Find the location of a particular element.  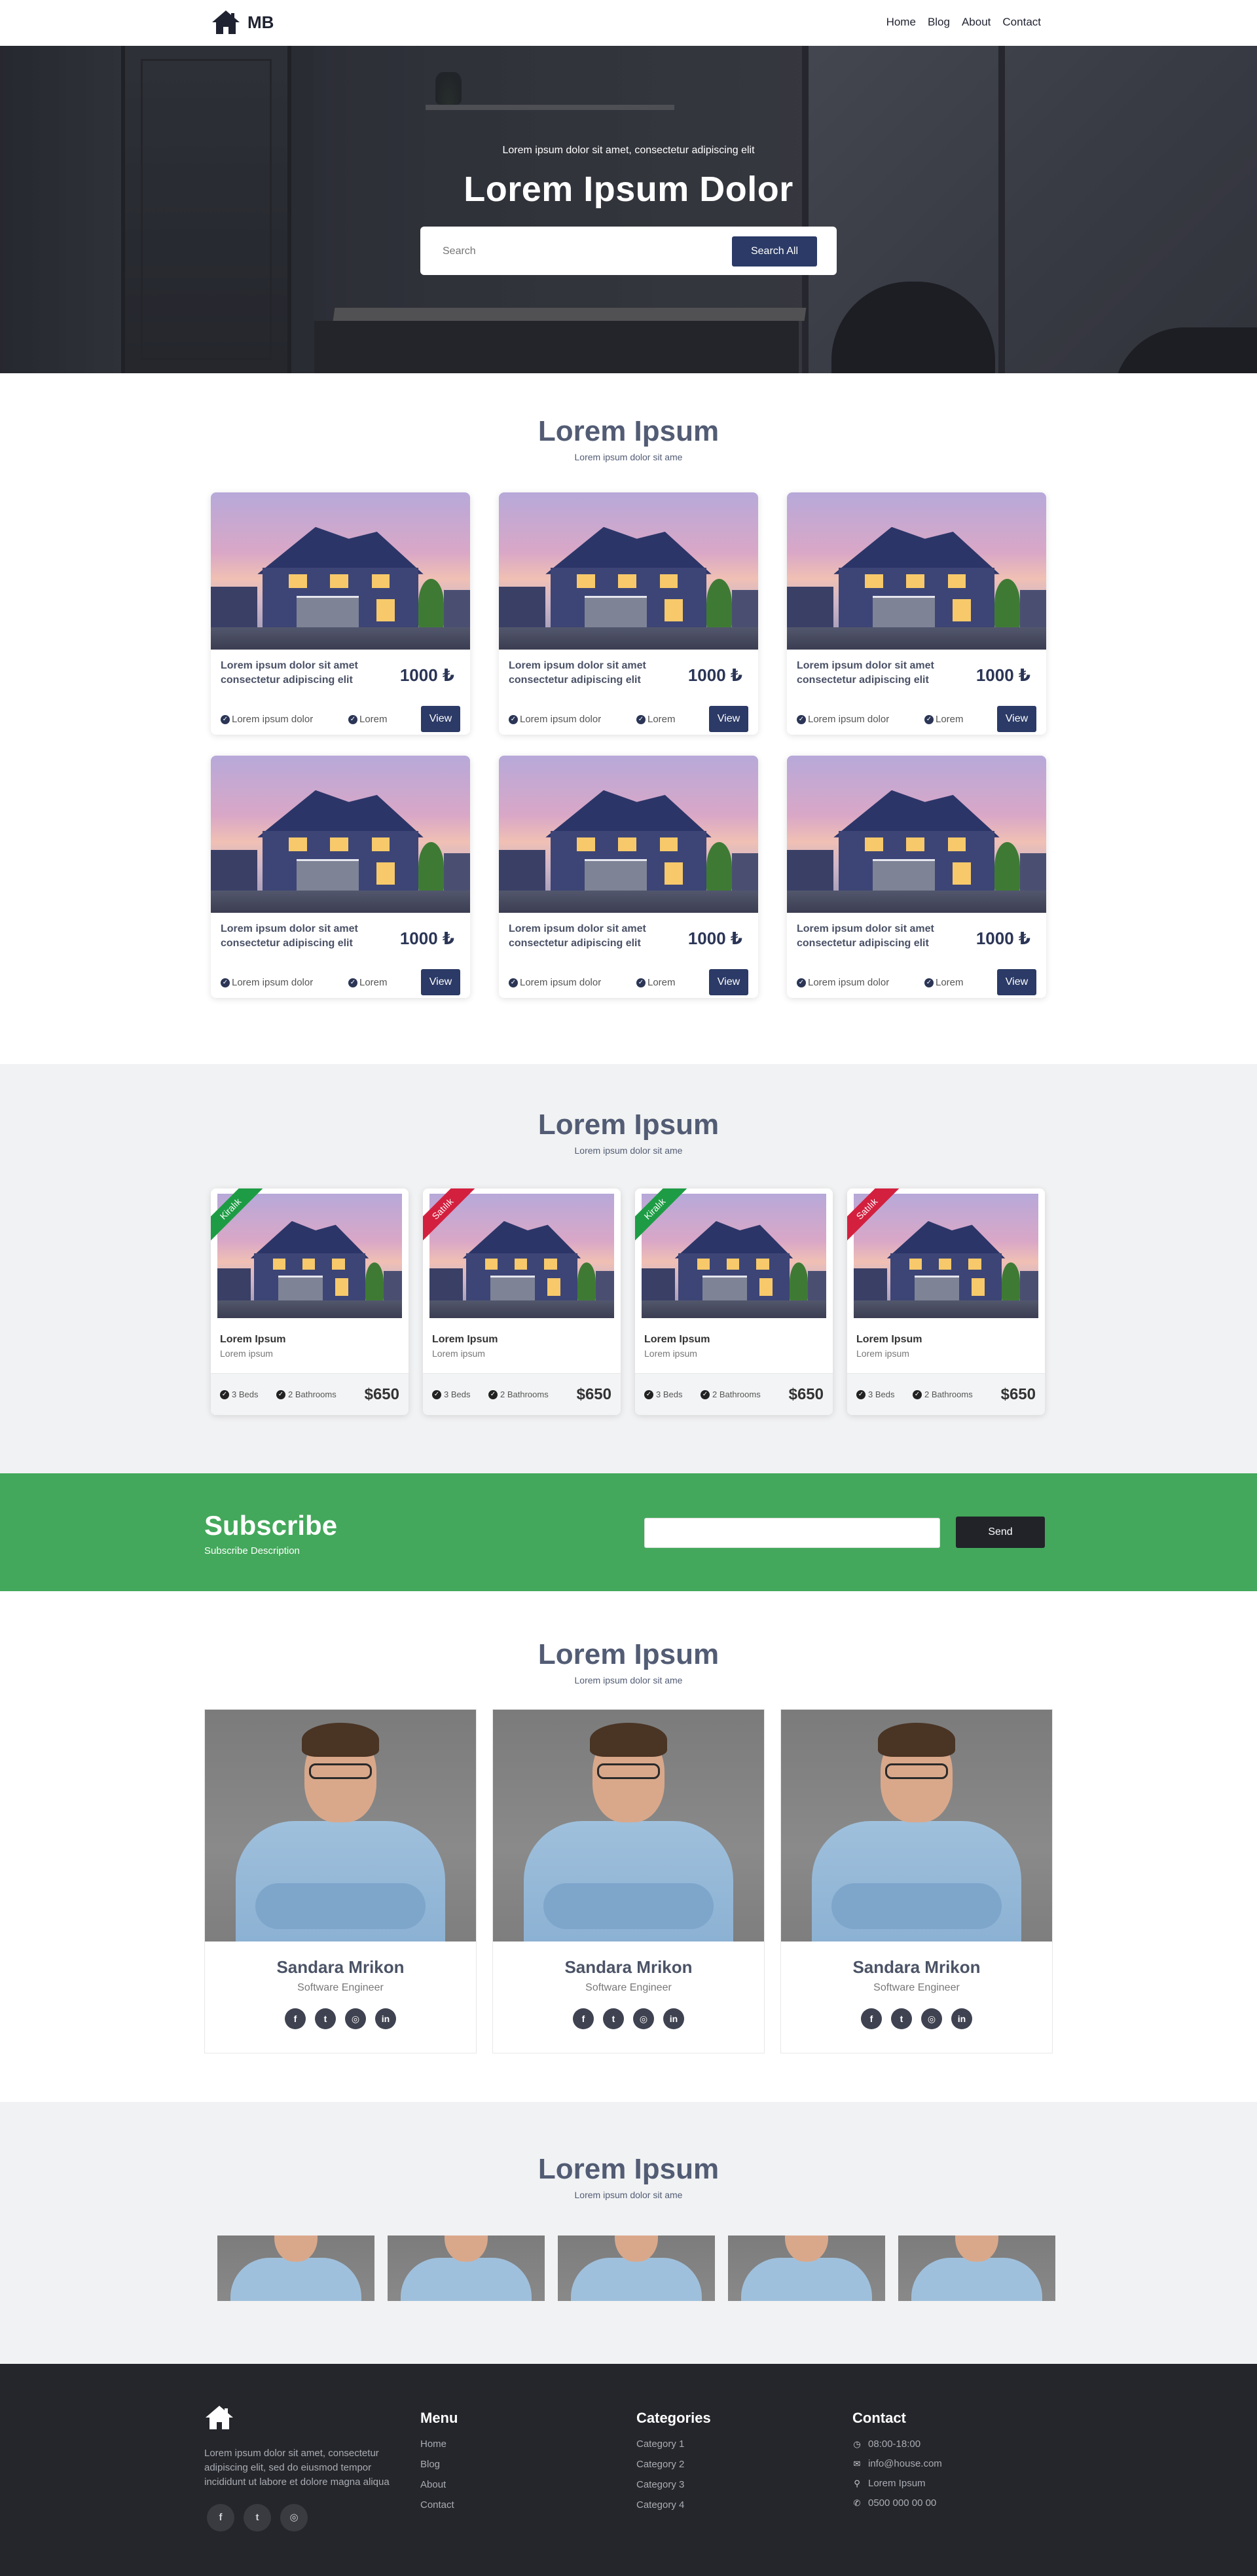

footer-contact-email: ✉ info@house.com is located at coordinates (897, 2463).